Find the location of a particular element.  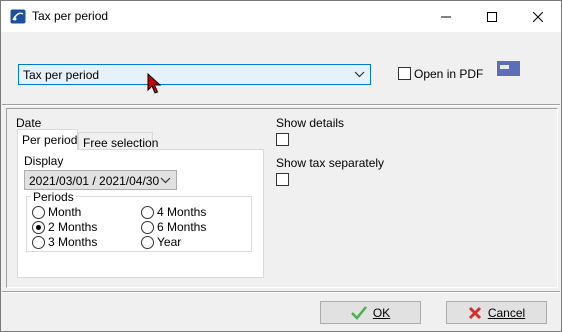

display-period-select: 2021/03/01 / 2021/04/30 is located at coordinates (100, 180).